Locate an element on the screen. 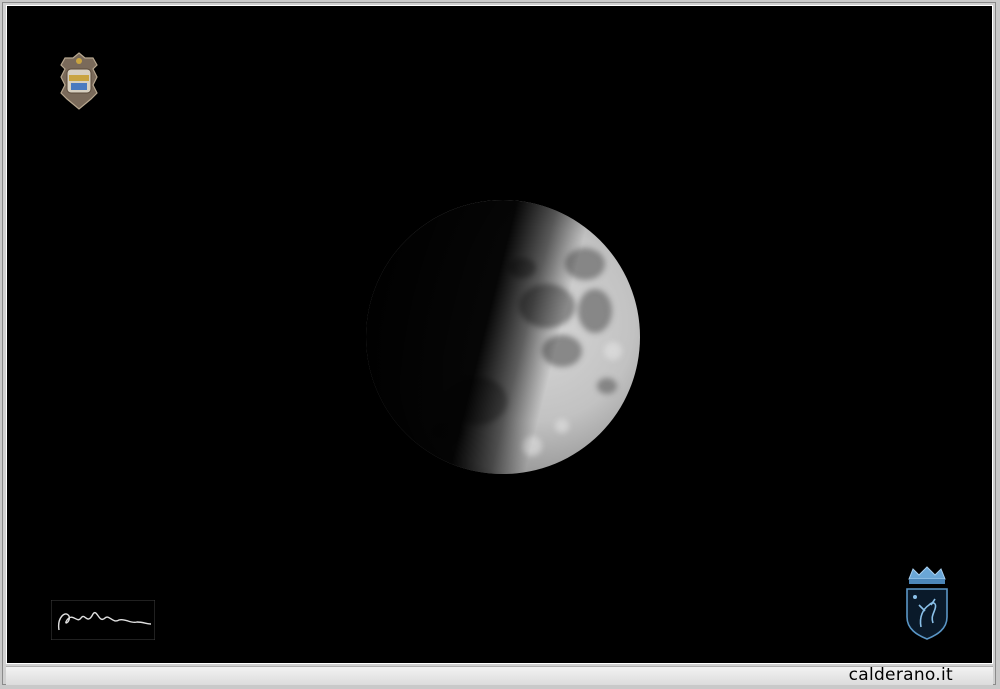 This screenshot has height=689, width=1000. moon-icon is located at coordinates (503, 337).